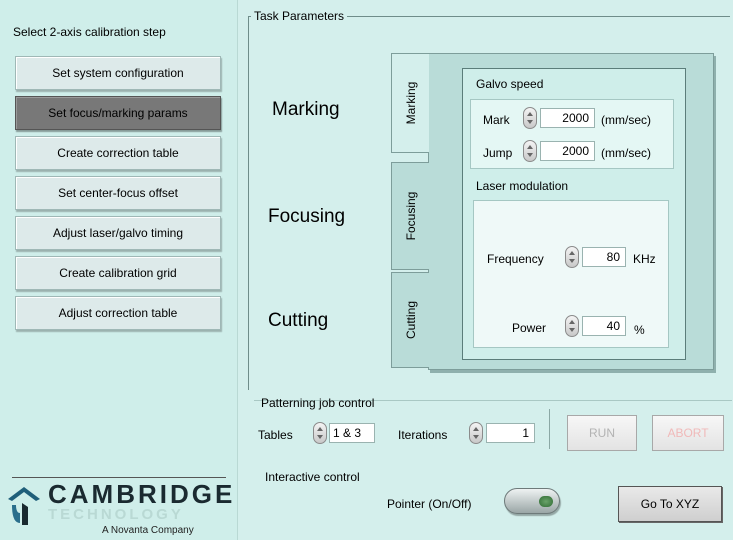  Describe the element at coordinates (307, 216) in the screenshot. I see `section-label-focusing: Focusing` at that location.